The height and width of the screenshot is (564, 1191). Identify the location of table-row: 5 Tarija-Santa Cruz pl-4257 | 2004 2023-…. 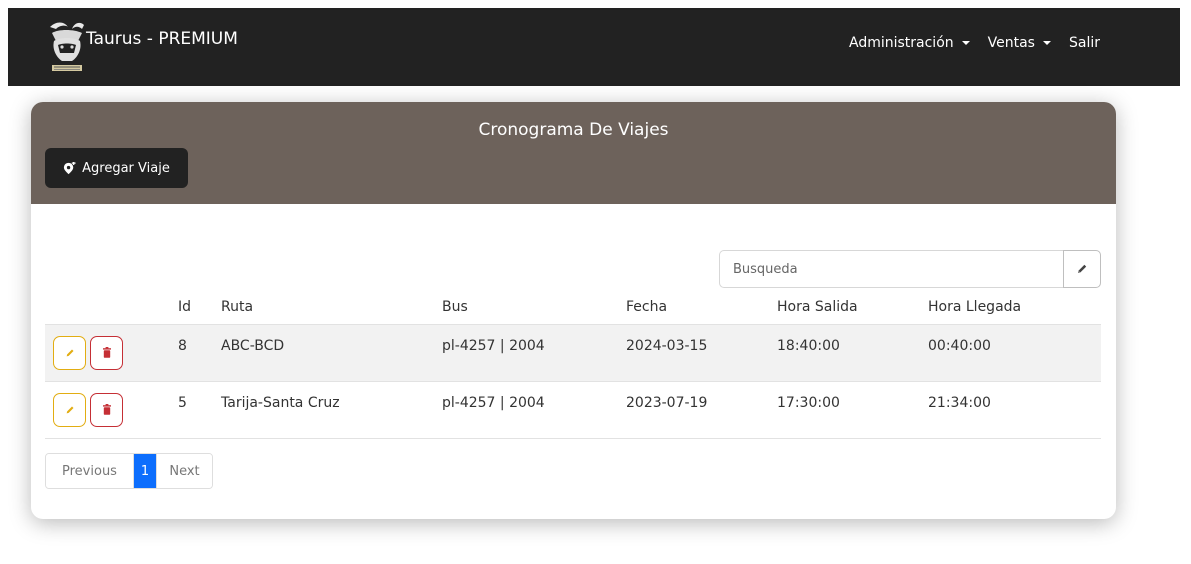
(573, 409).